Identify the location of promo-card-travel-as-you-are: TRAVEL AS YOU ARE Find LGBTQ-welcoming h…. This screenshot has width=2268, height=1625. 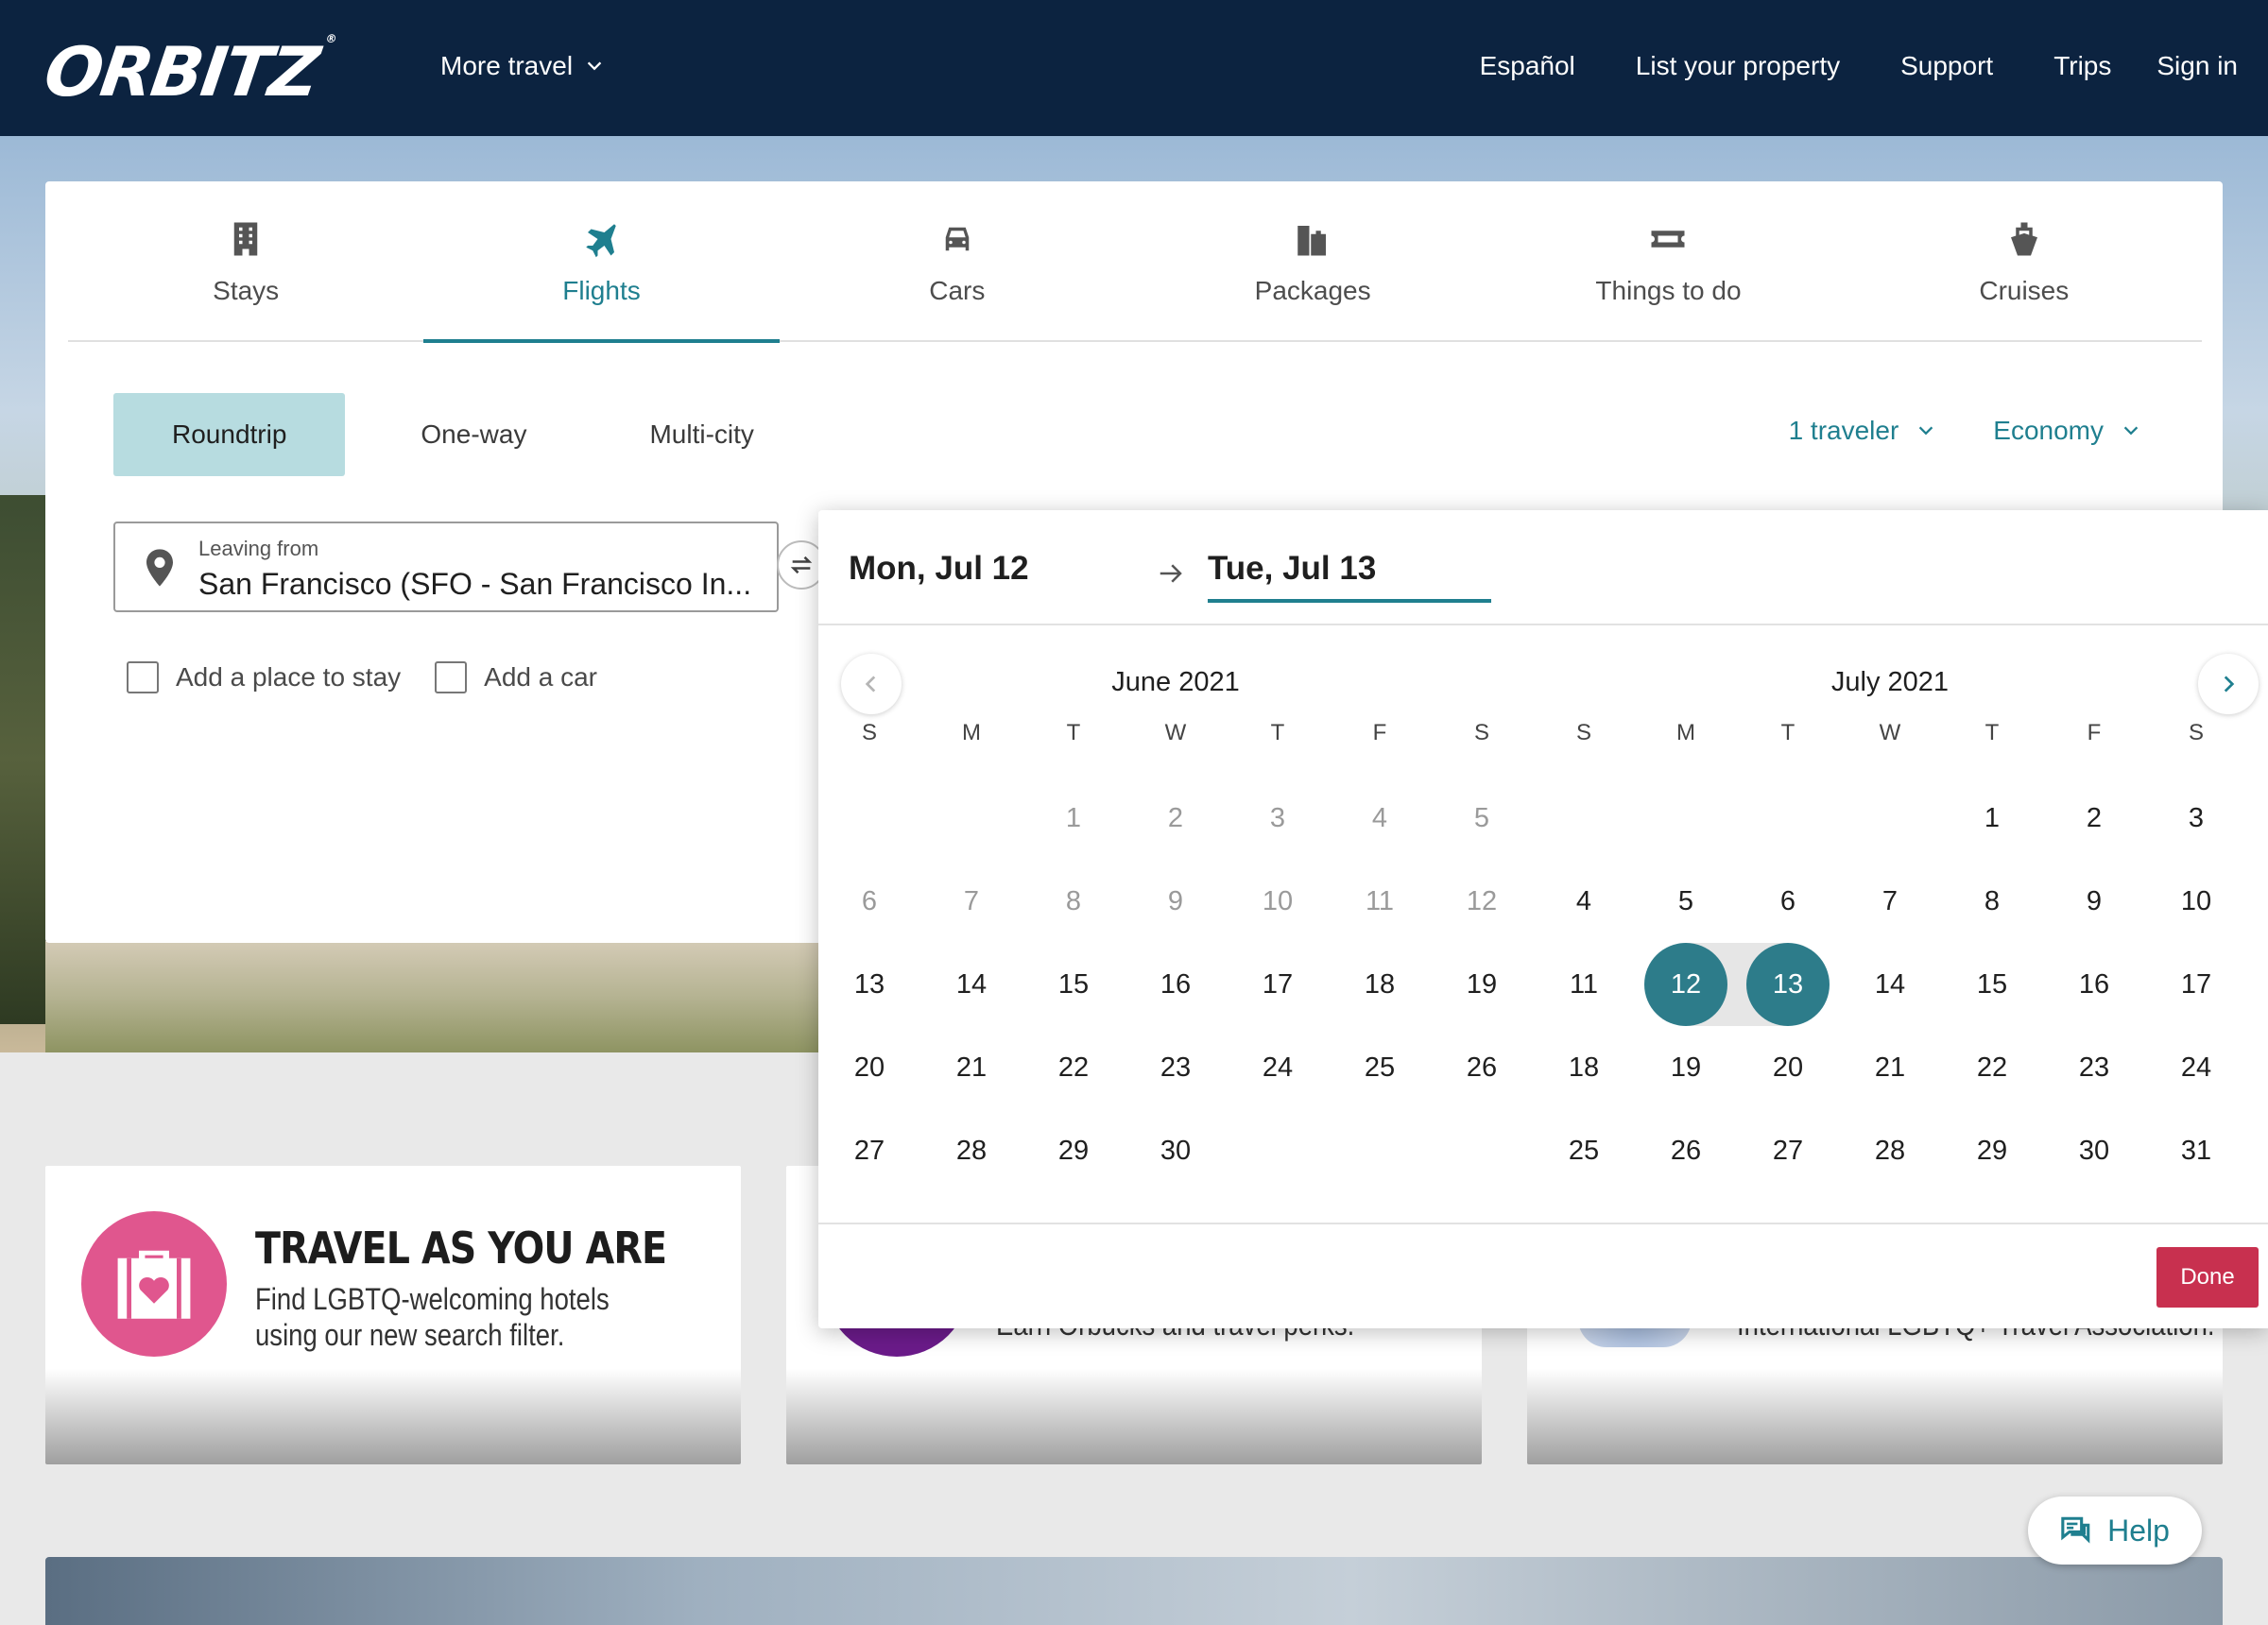
(393, 1315).